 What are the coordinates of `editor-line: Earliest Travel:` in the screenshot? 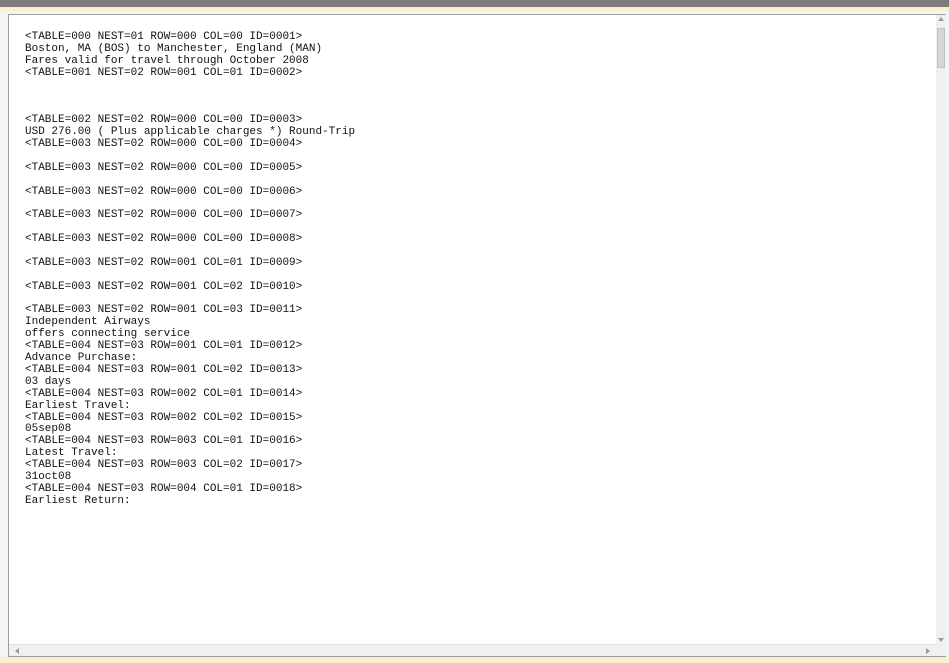 It's located at (78, 405).